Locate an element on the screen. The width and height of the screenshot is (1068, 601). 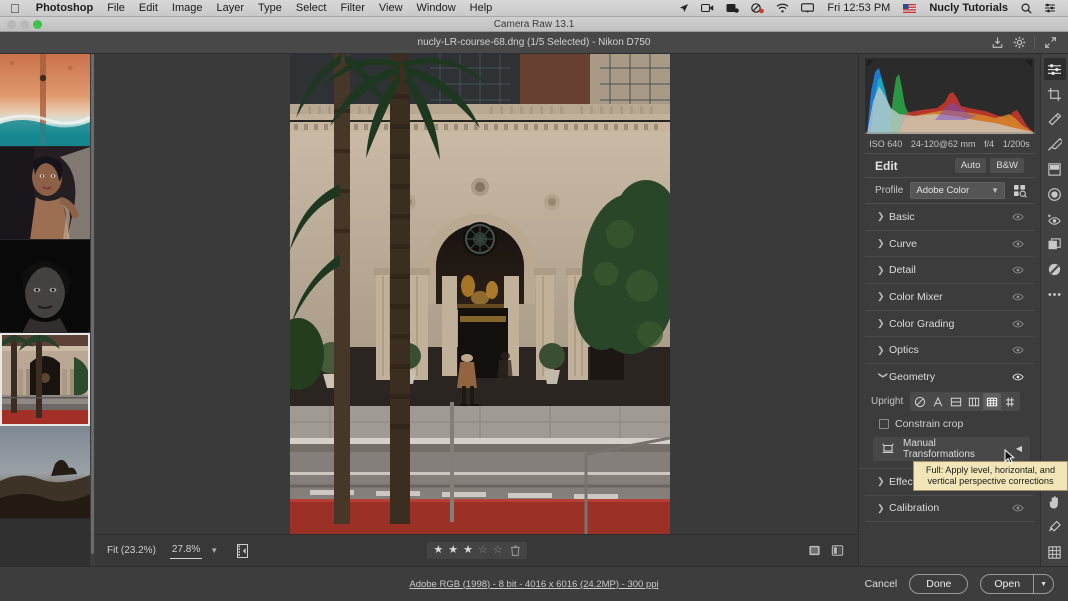
menu-select: Select is located at coordinates (311, 8).